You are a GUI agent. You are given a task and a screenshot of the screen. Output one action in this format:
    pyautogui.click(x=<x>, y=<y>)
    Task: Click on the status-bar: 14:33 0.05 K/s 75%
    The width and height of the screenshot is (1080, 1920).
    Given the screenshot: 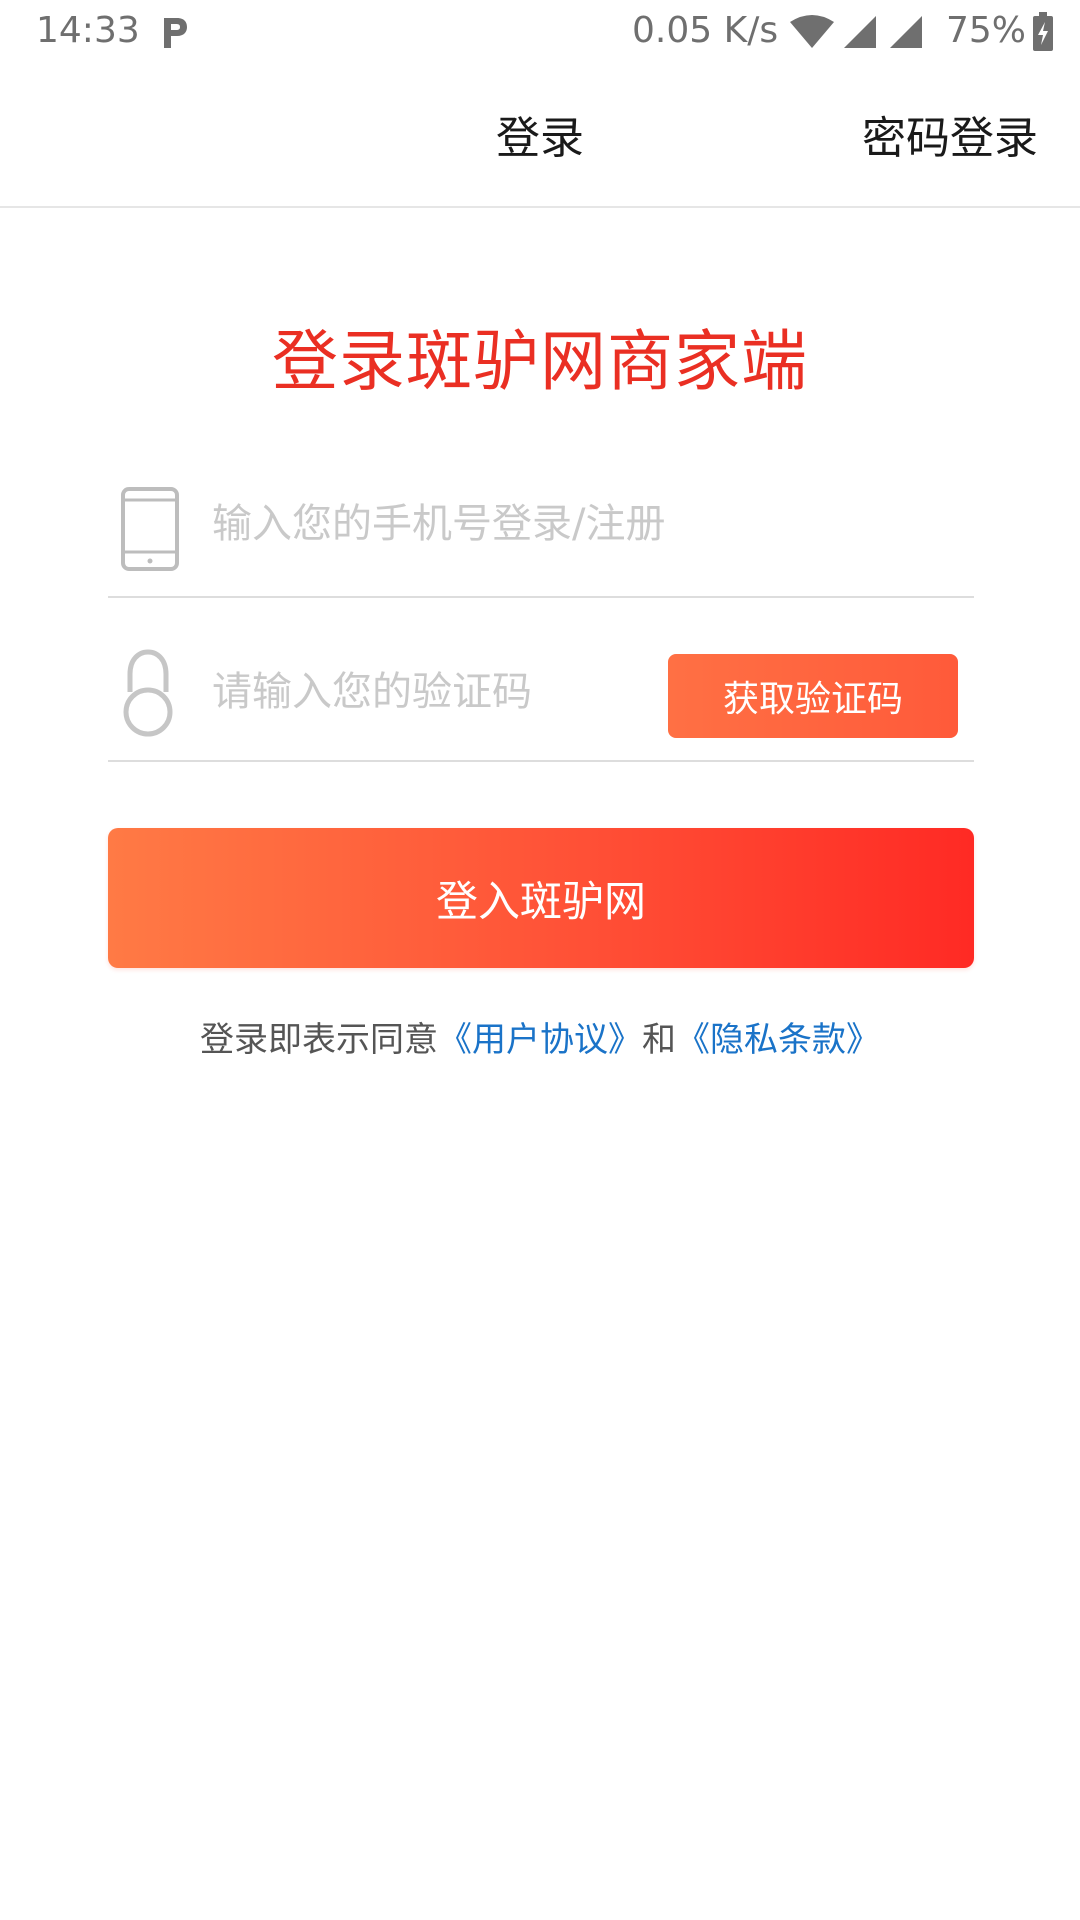 What is the action you would take?
    pyautogui.click(x=540, y=32)
    